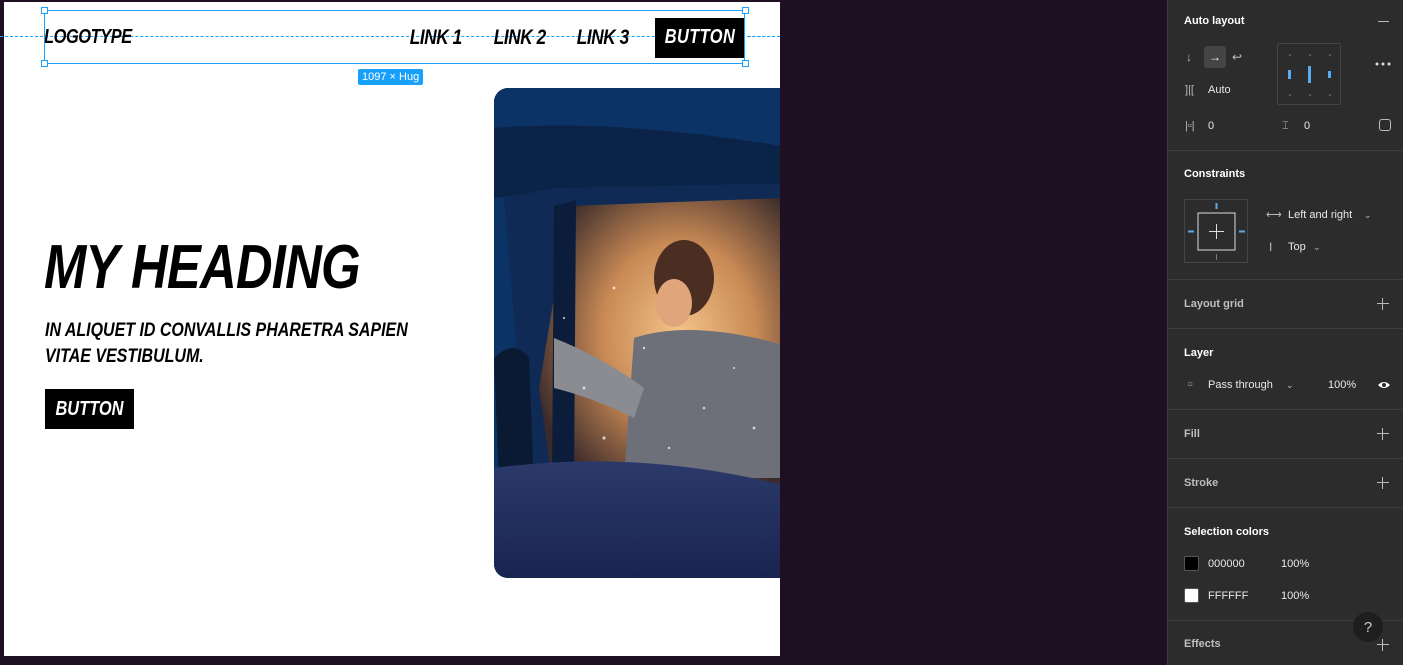 The height and width of the screenshot is (665, 1403). I want to click on color-hex: FFFFFF, so click(1228, 596).